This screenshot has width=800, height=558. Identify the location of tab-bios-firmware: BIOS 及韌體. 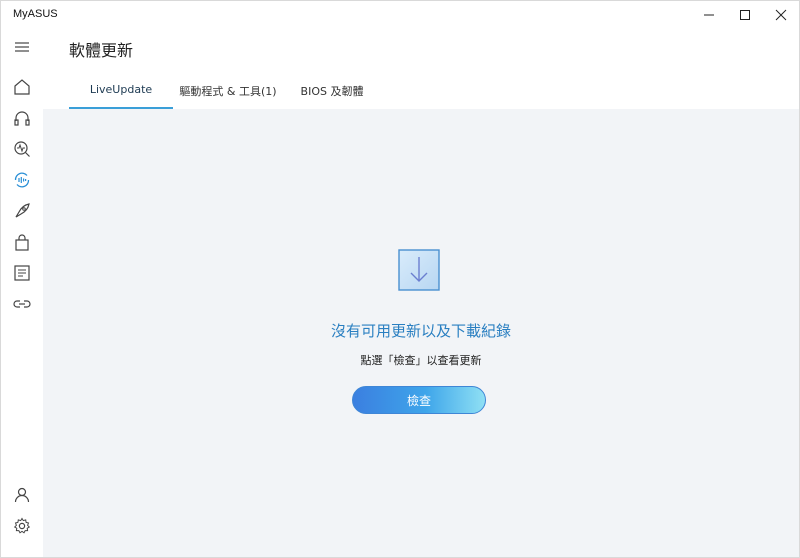
(332, 96).